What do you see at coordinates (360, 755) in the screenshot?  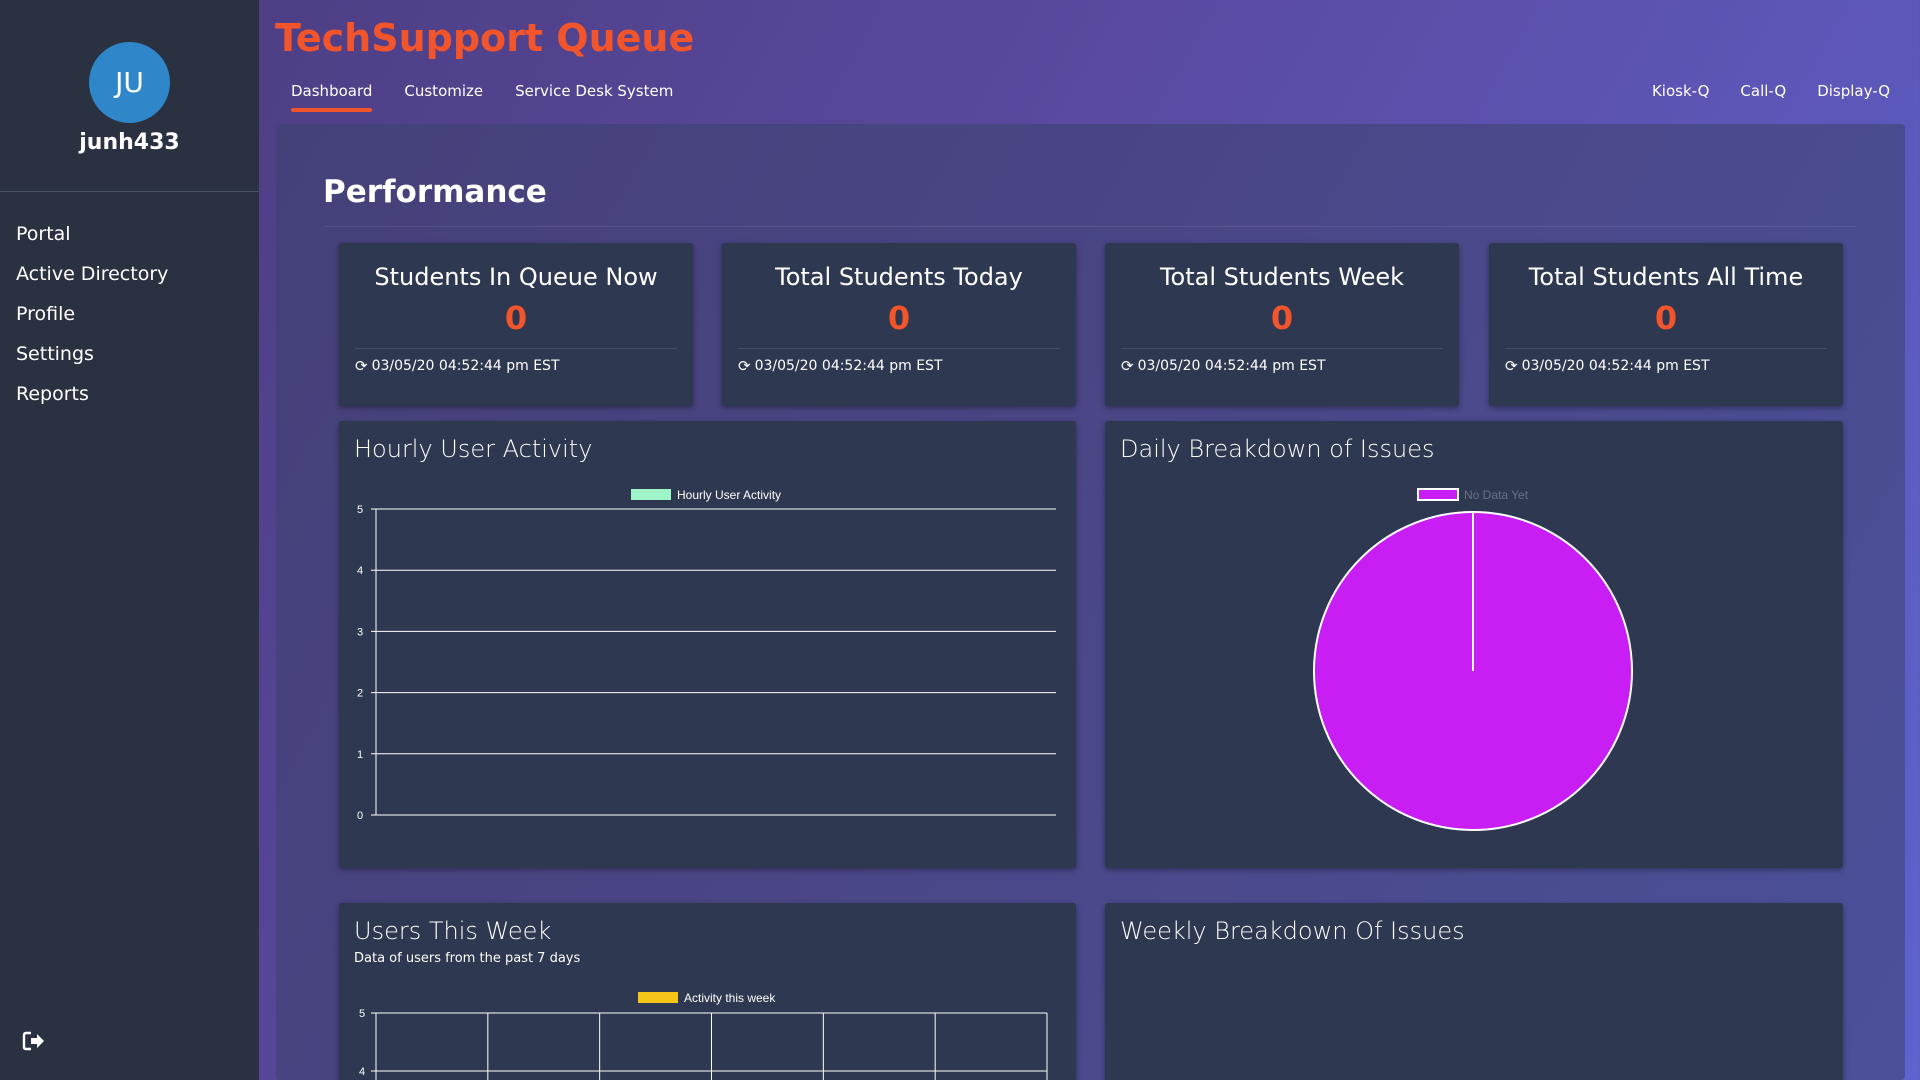 I see `y-tick-label: 1` at bounding box center [360, 755].